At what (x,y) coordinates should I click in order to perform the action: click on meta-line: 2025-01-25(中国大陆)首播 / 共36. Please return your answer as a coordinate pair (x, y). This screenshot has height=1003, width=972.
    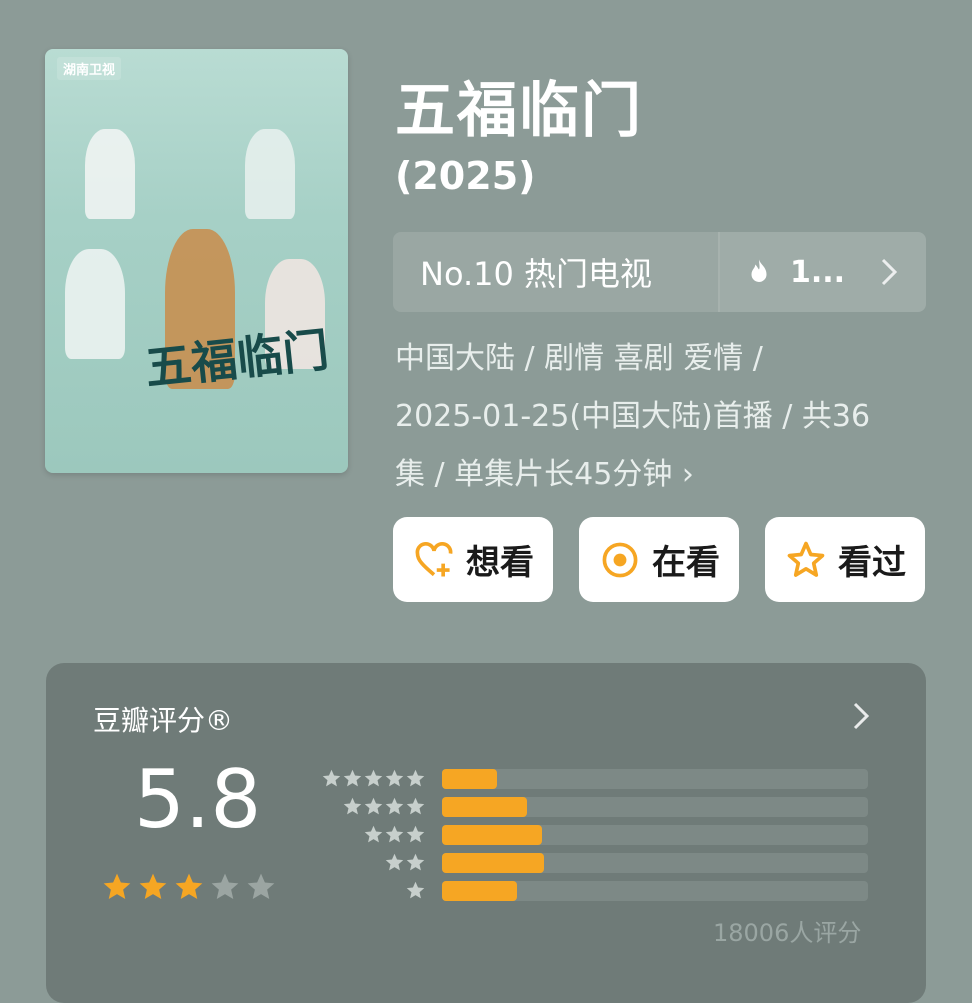
    Looking at the image, I should click on (633, 416).